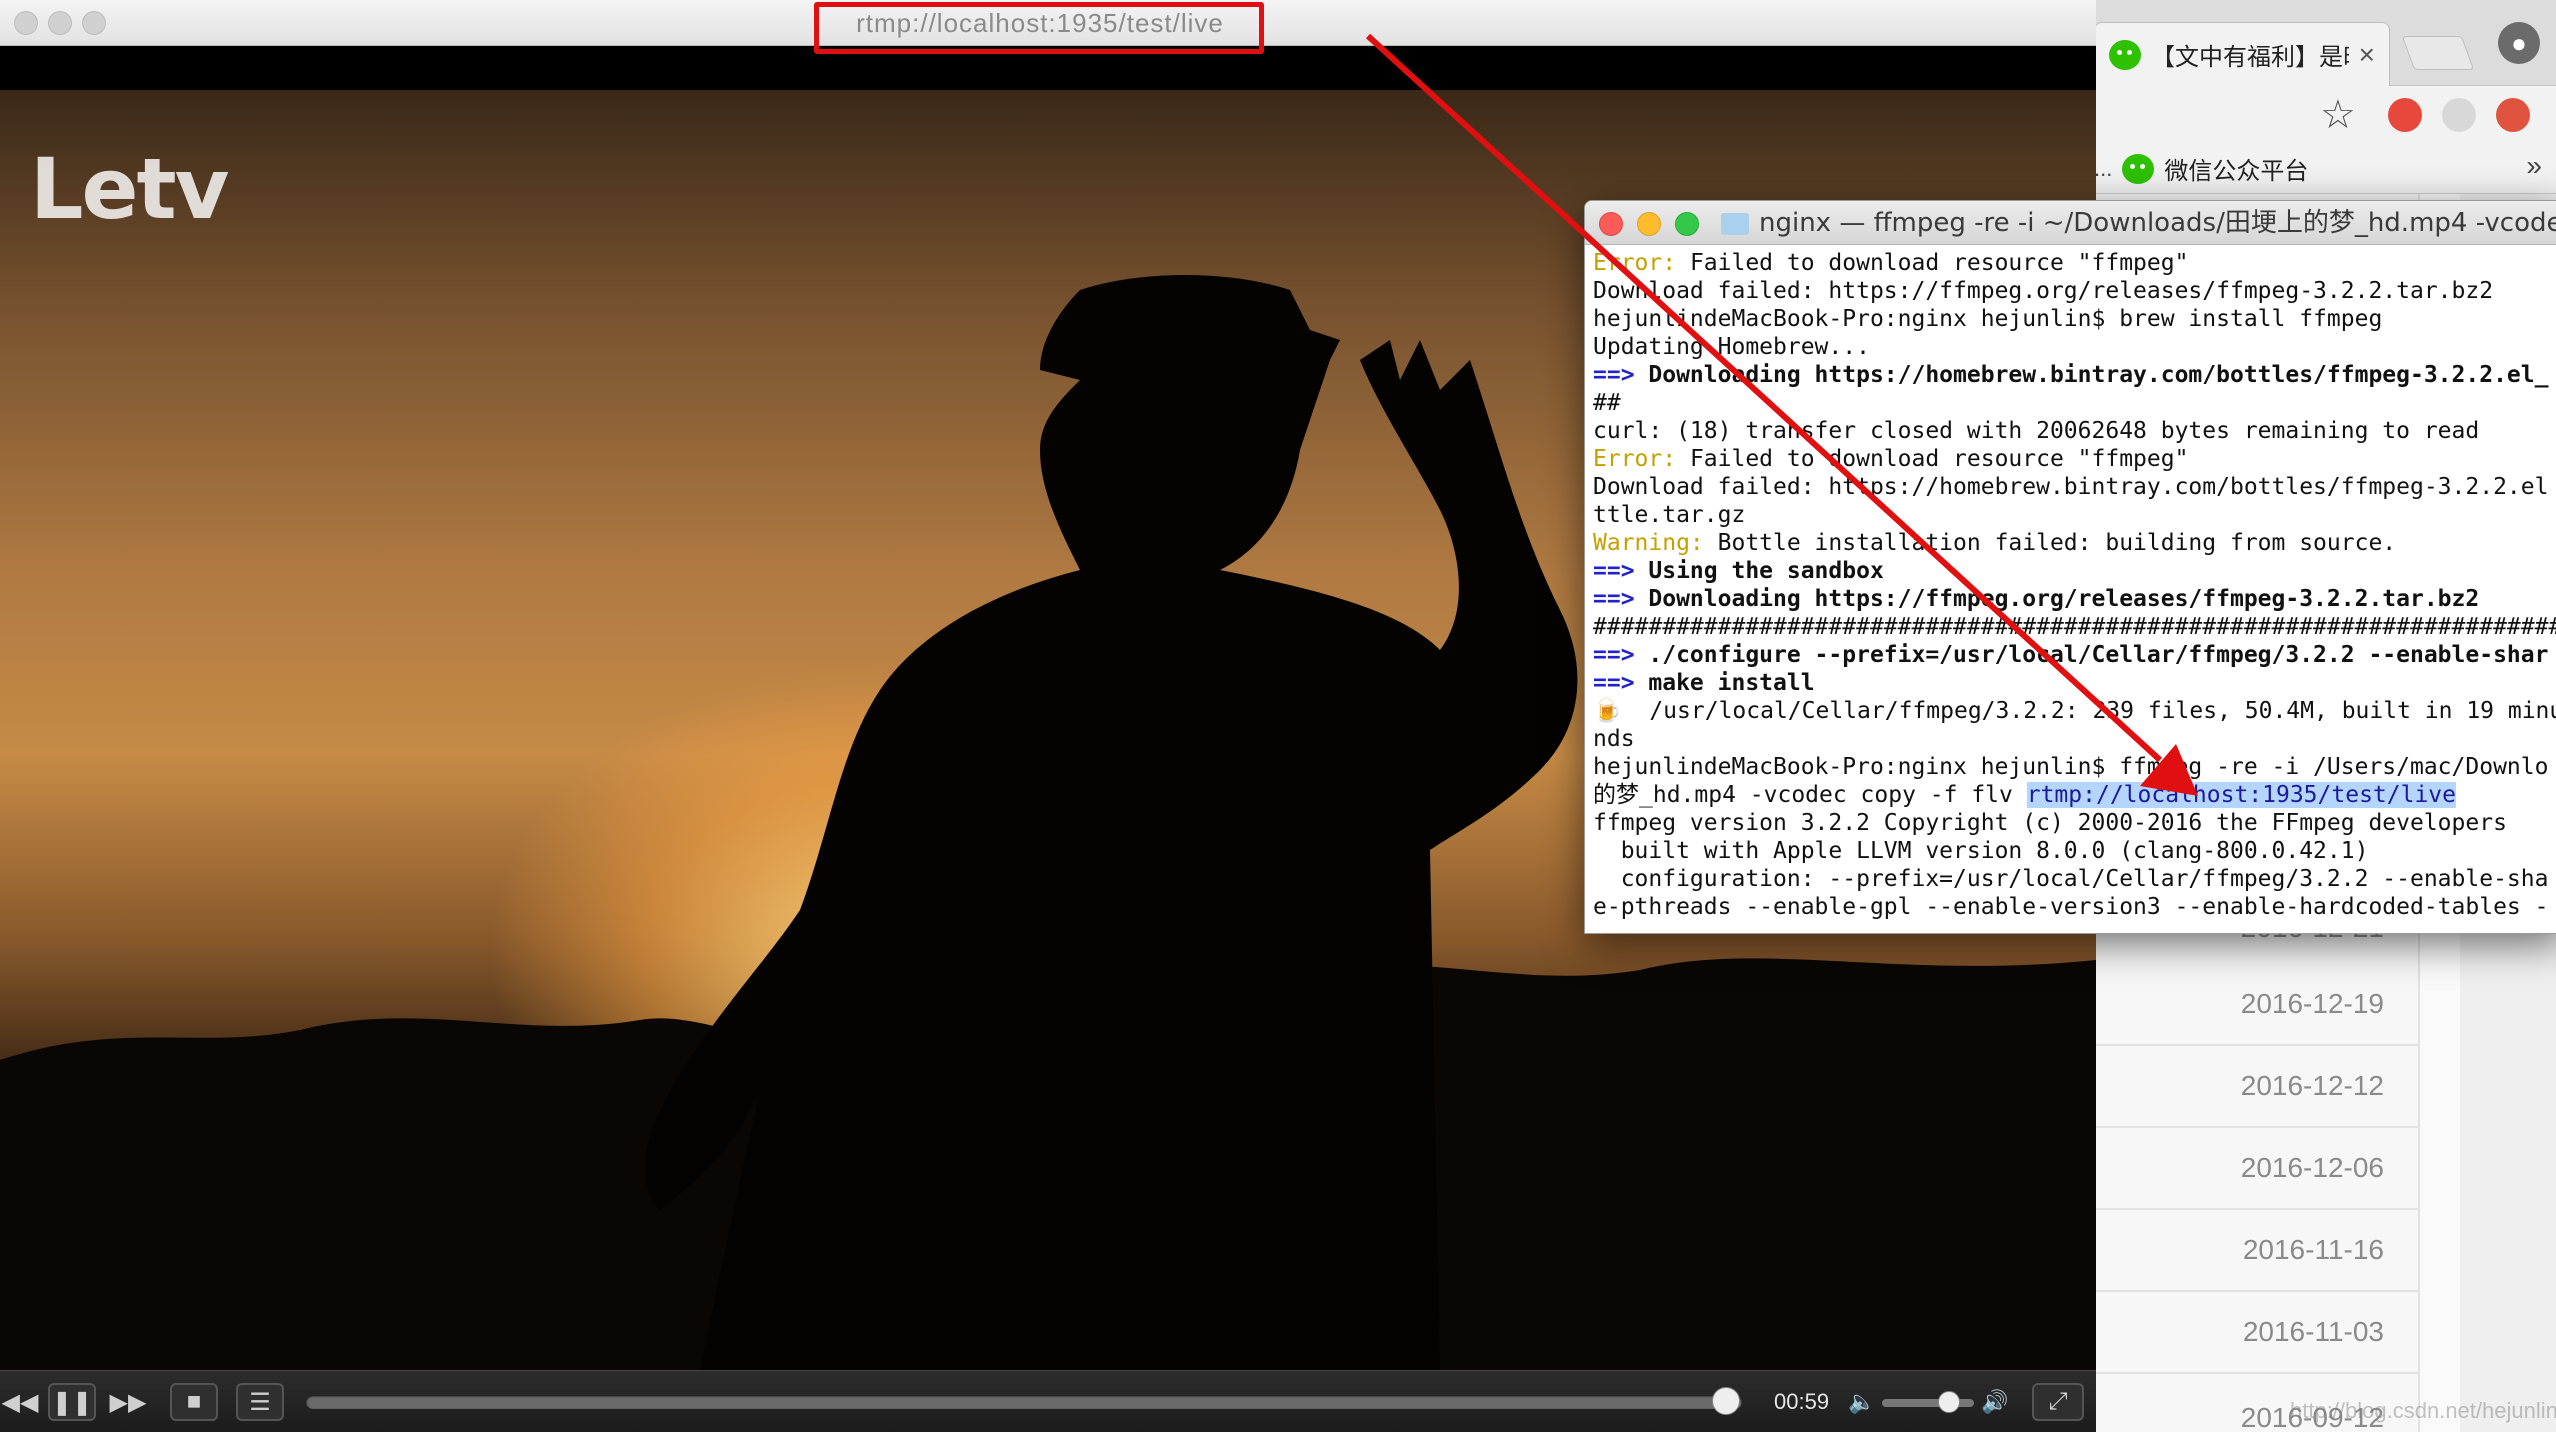  What do you see at coordinates (1614, 739) in the screenshot?
I see `terminal-text: nds` at bounding box center [1614, 739].